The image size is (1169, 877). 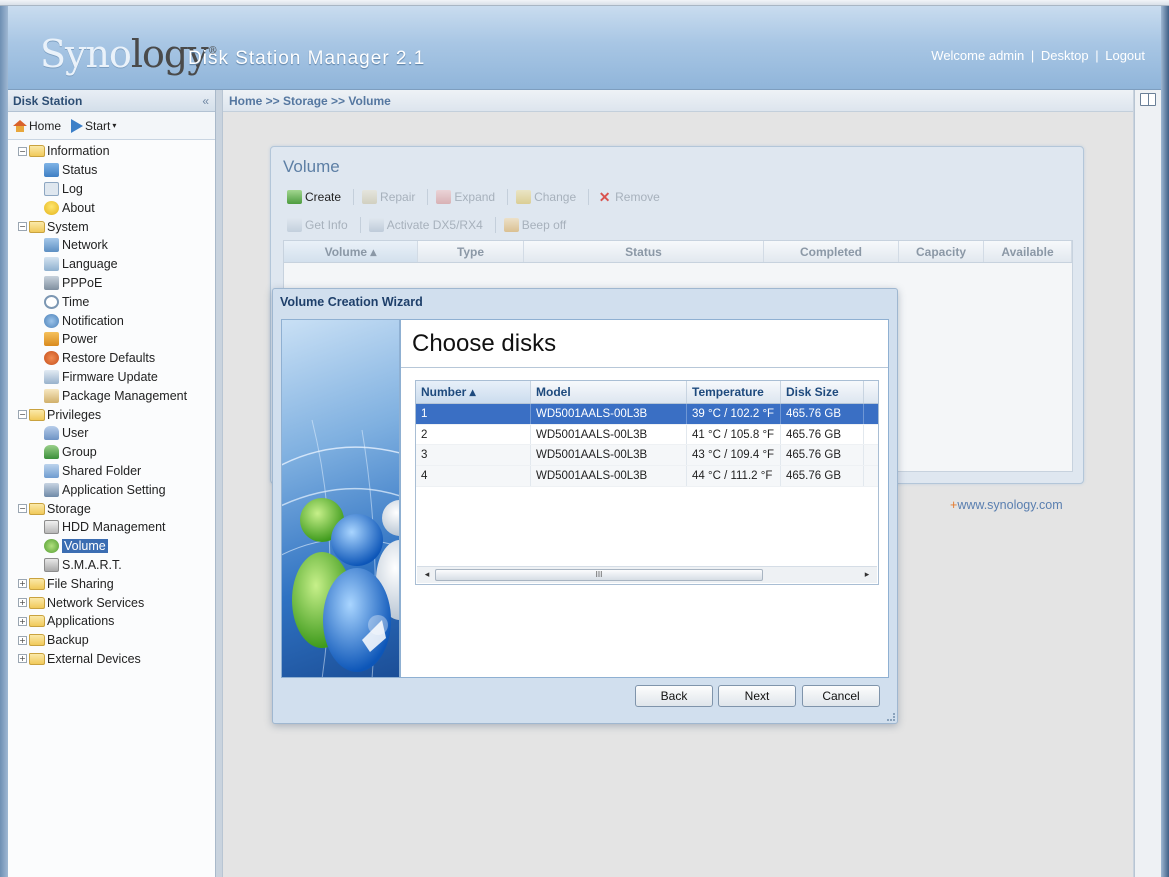 What do you see at coordinates (111, 565) in the screenshot?
I see `tree-item-smart: S.M.A.R.T.` at bounding box center [111, 565].